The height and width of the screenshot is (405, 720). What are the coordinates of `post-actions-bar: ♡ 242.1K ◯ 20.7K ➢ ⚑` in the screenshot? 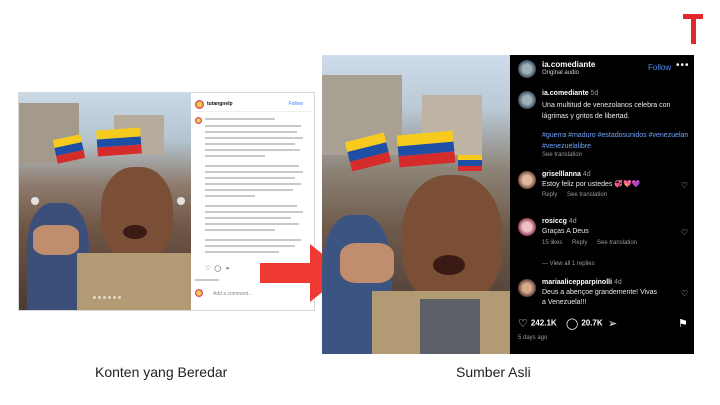 It's located at (604, 324).